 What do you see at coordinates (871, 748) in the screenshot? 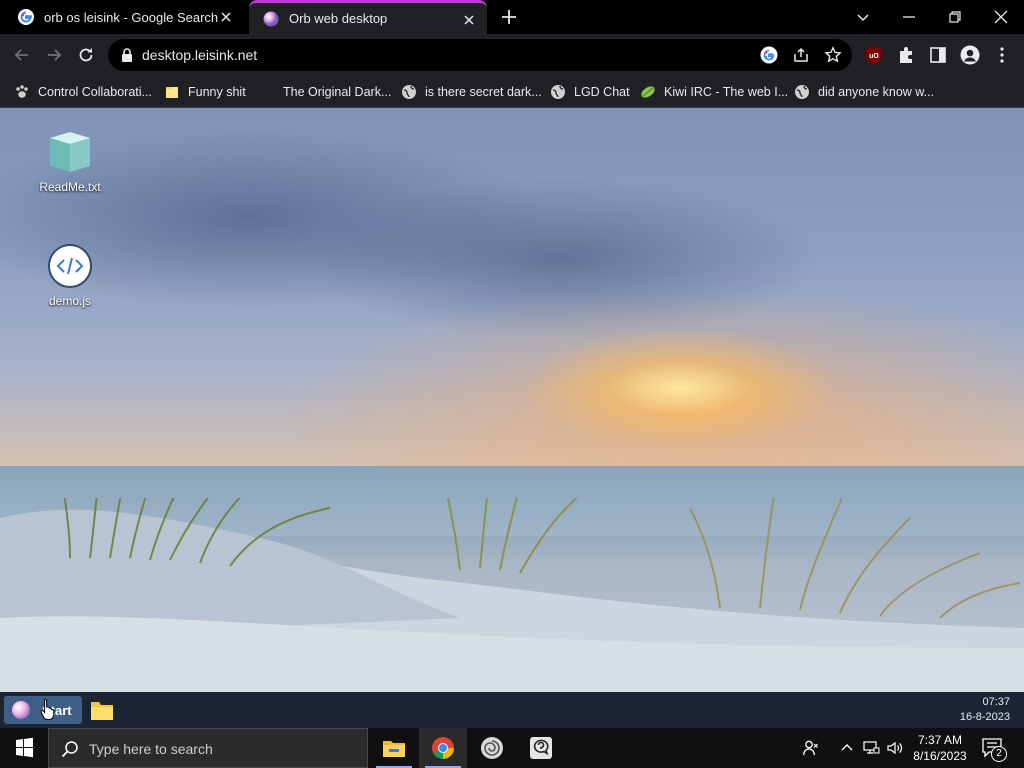
I see `network-icon` at bounding box center [871, 748].